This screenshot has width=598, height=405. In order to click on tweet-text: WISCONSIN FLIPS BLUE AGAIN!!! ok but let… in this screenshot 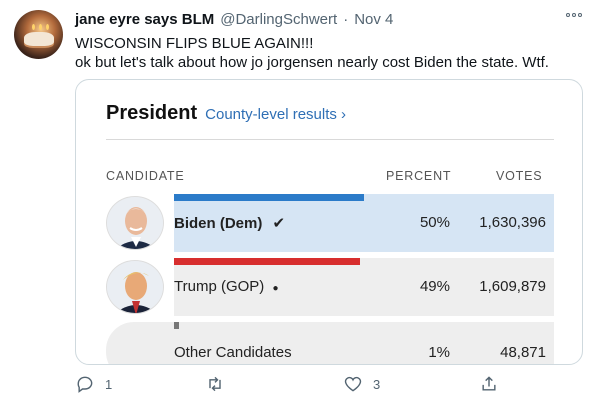, I will do `click(312, 53)`.